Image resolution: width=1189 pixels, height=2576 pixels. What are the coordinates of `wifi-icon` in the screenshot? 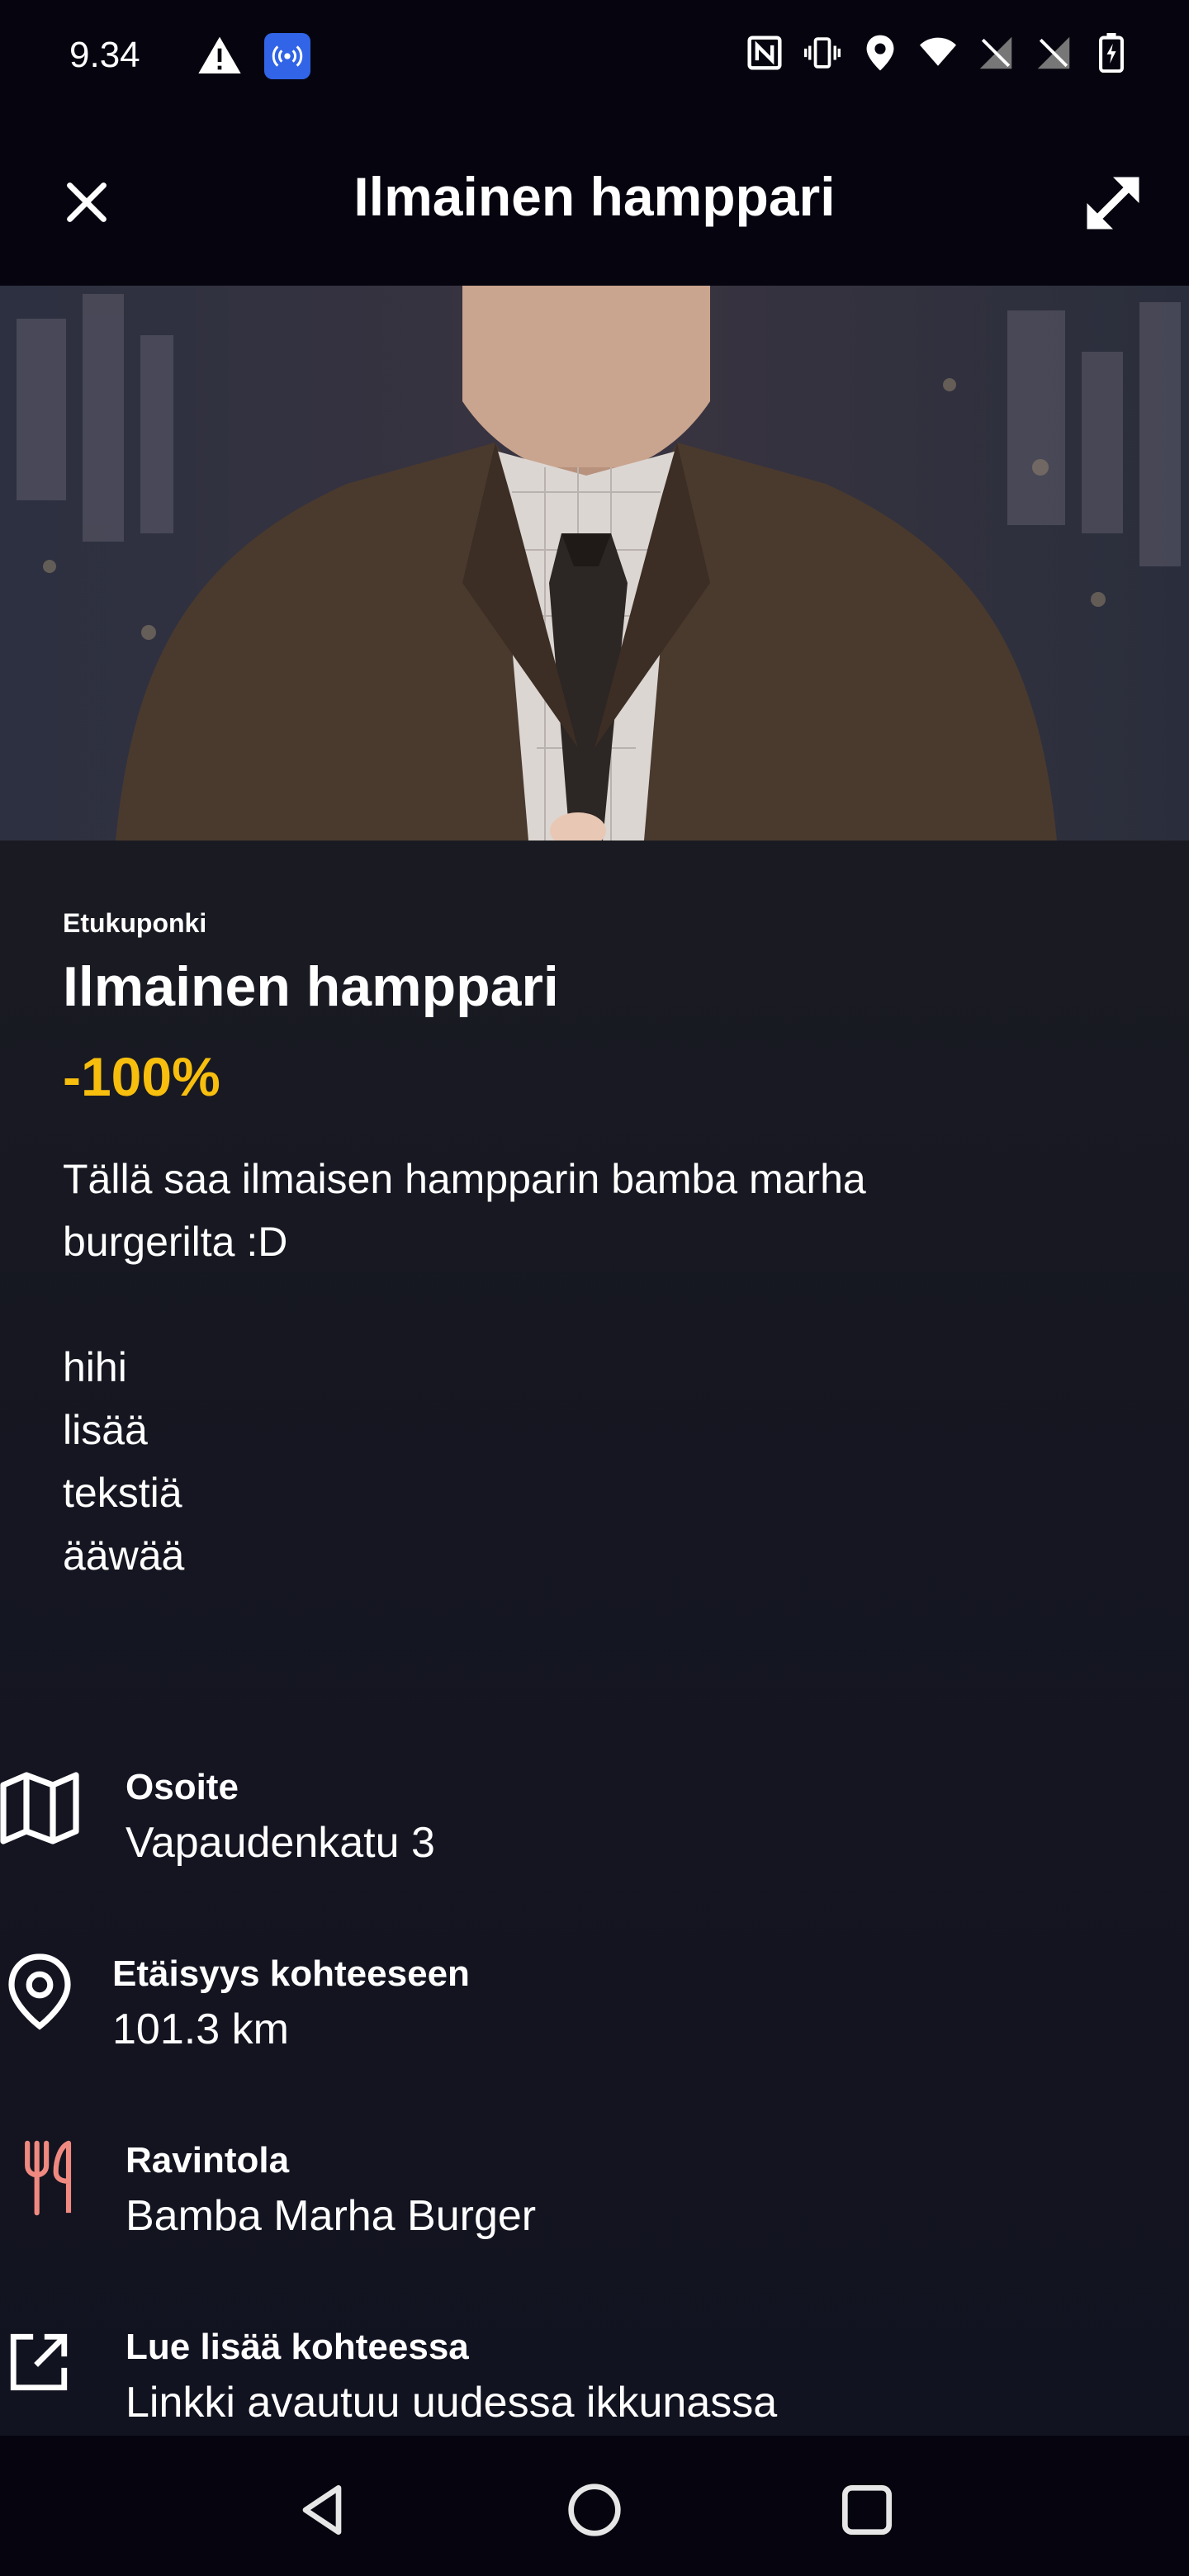 It's located at (938, 53).